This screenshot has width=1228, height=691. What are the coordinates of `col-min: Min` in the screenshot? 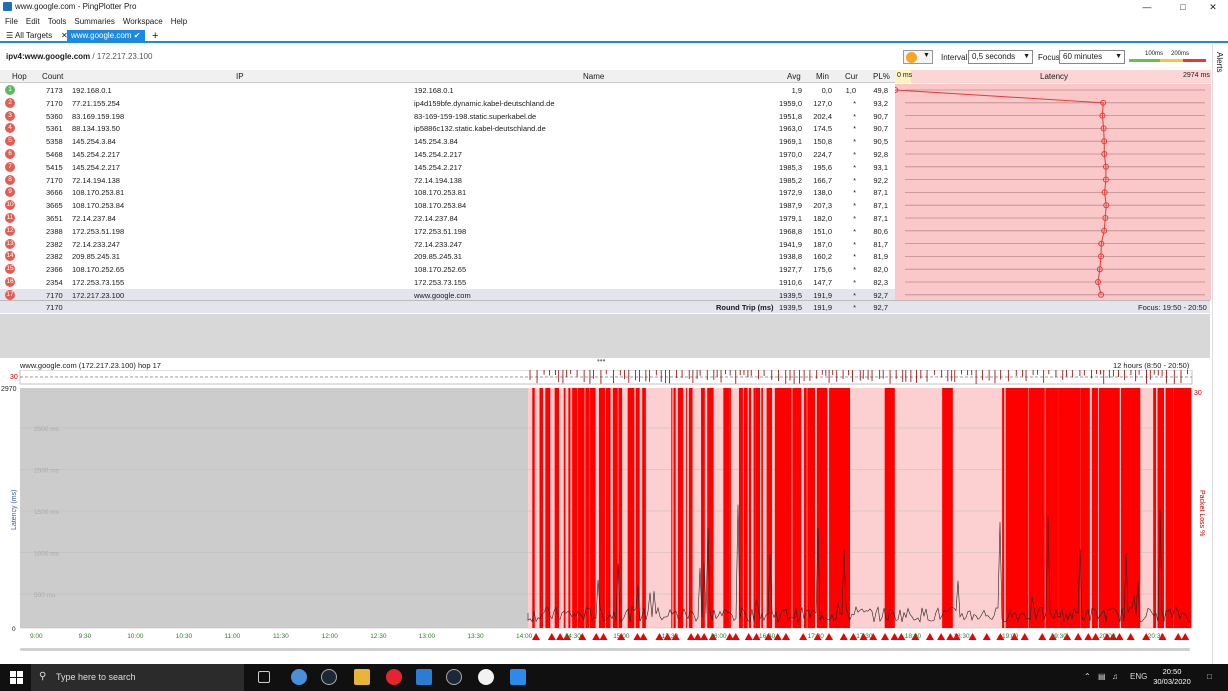 It's located at (822, 76).